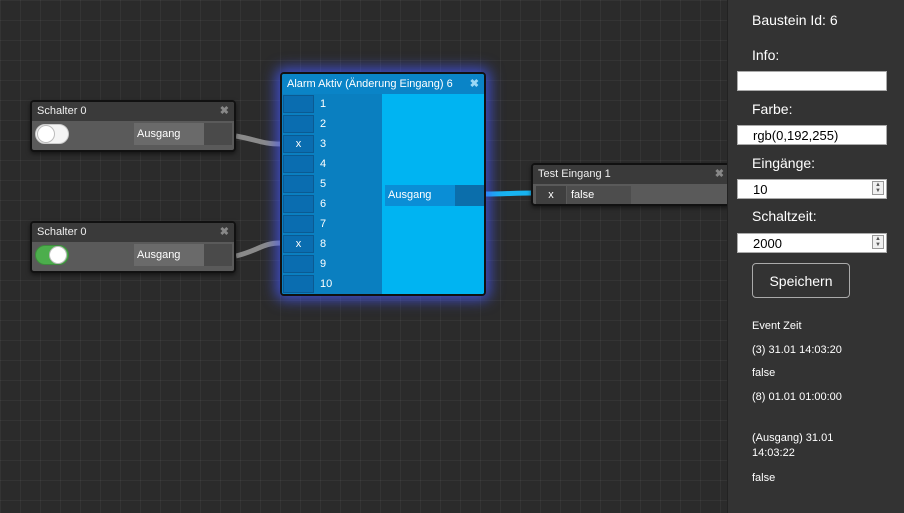  Describe the element at coordinates (332, 104) in the screenshot. I see `input-row: 1` at that location.